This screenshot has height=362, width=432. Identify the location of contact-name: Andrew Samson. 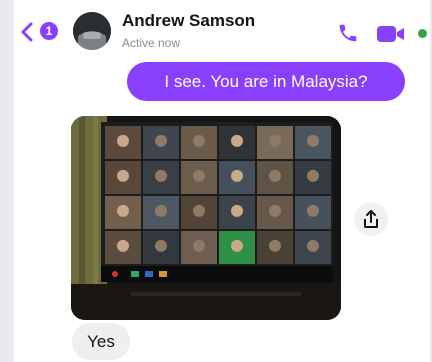
(188, 21).